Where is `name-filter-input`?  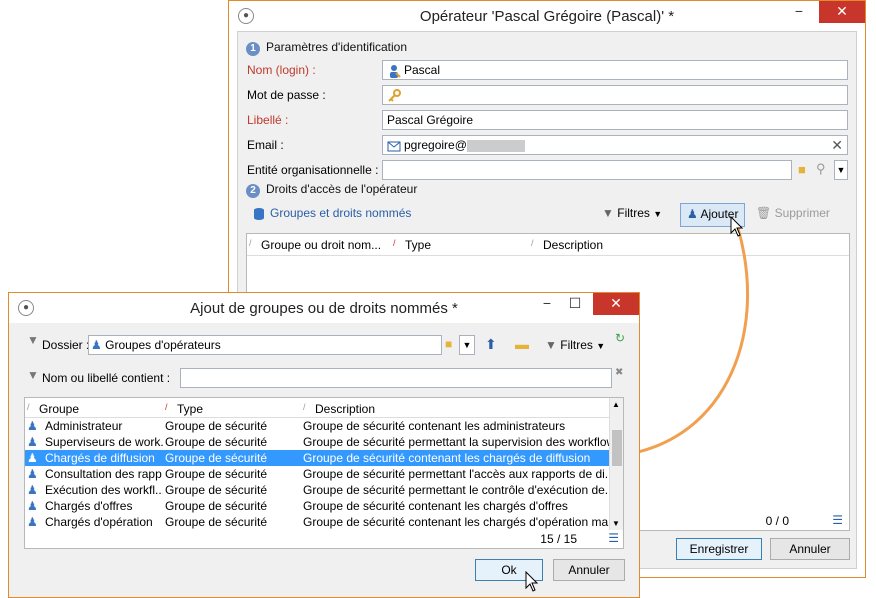 name-filter-input is located at coordinates (396, 378).